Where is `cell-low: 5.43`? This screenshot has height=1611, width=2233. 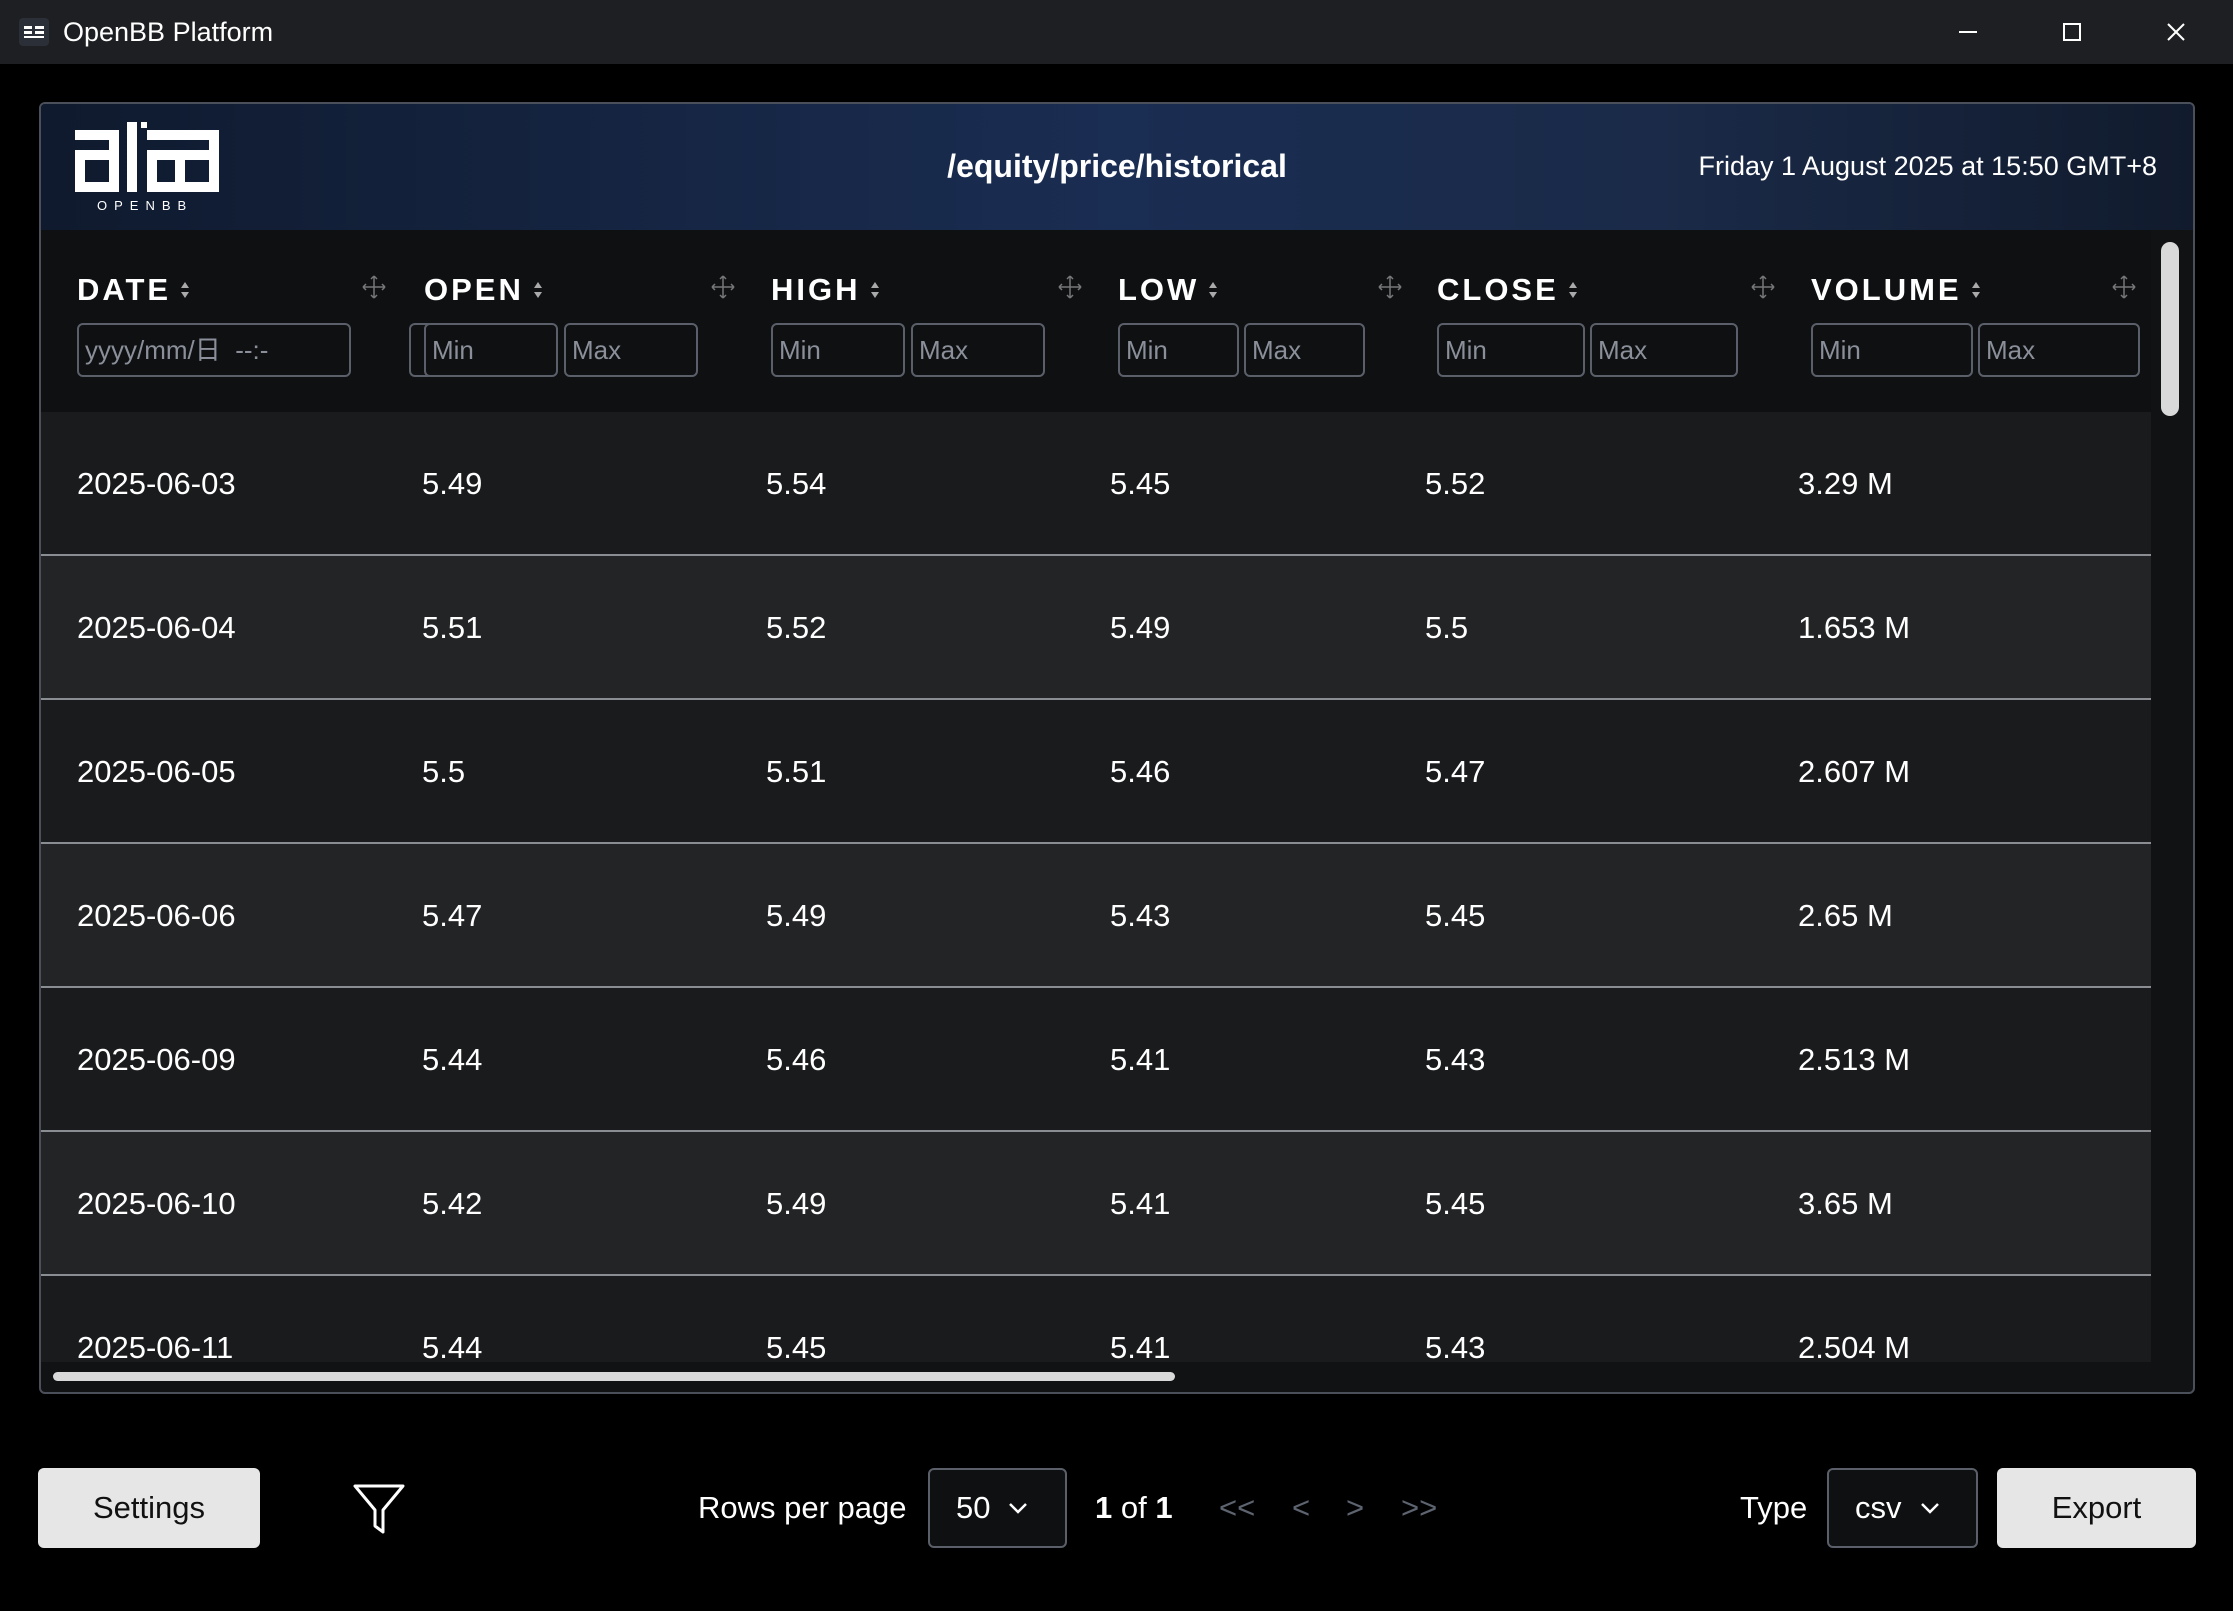 cell-low: 5.43 is located at coordinates (1140, 915).